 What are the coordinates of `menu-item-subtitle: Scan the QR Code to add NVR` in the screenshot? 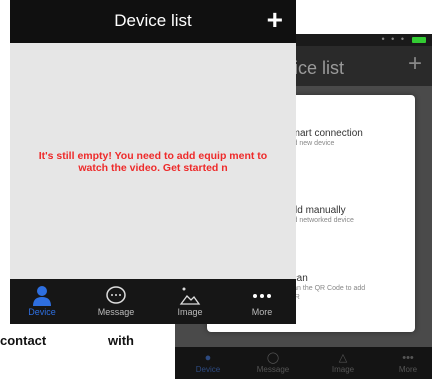 It's located at (325, 293).